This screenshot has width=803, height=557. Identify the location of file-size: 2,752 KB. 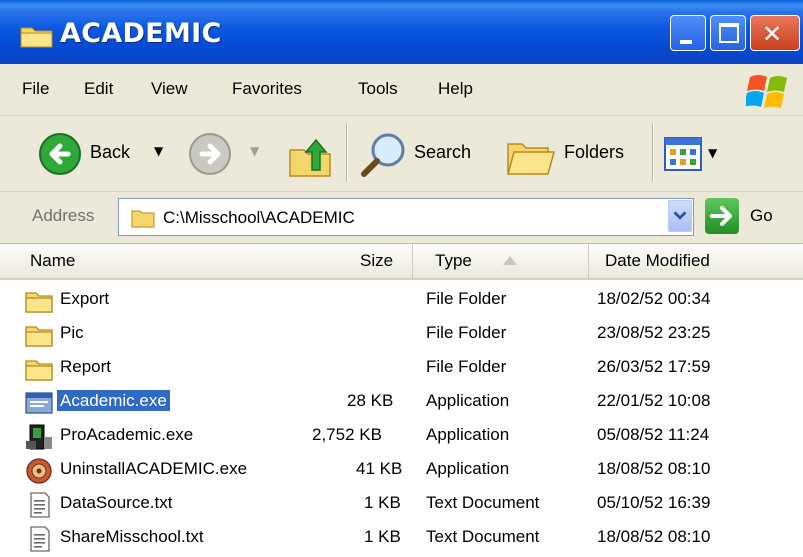
(347, 434).